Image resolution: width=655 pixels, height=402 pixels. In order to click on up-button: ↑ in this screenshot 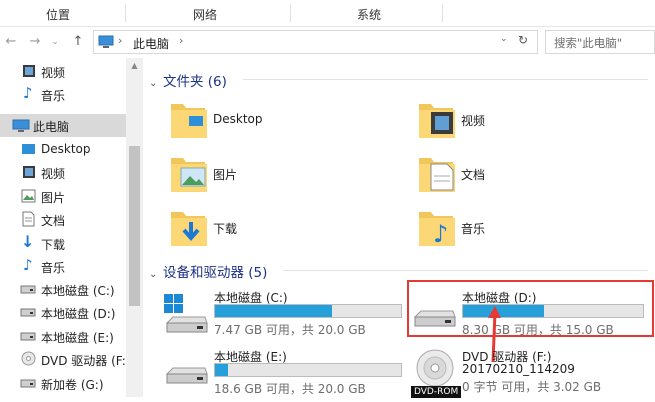, I will do `click(78, 42)`.